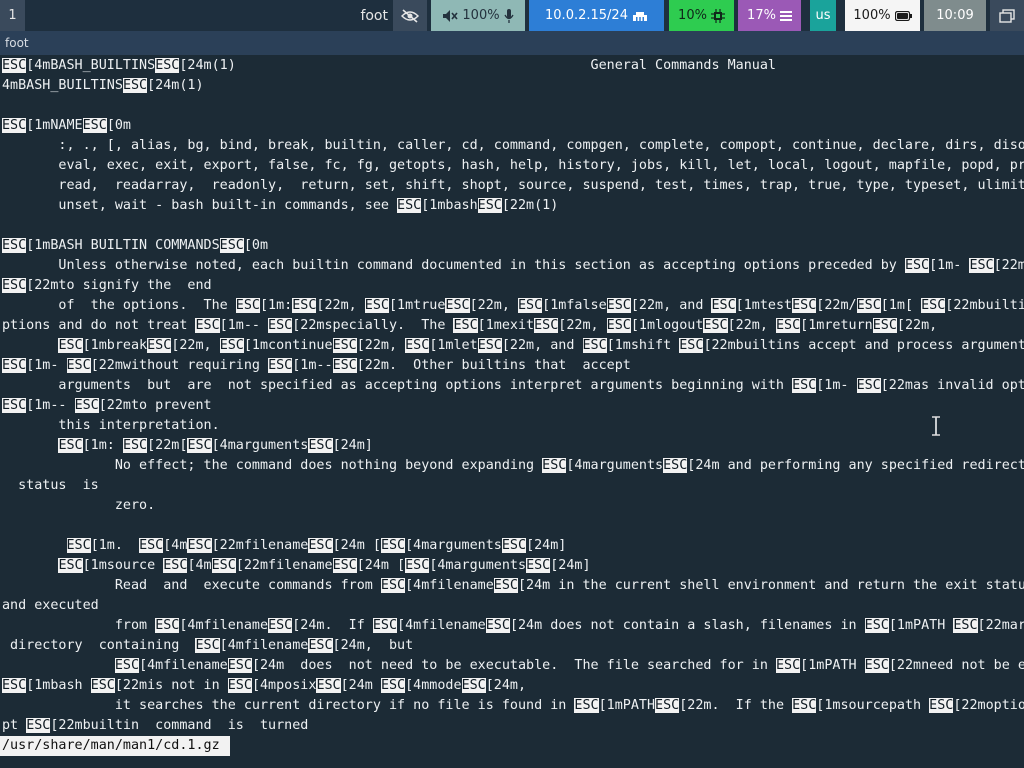  I want to click on volume-button: 100%, so click(478, 15).